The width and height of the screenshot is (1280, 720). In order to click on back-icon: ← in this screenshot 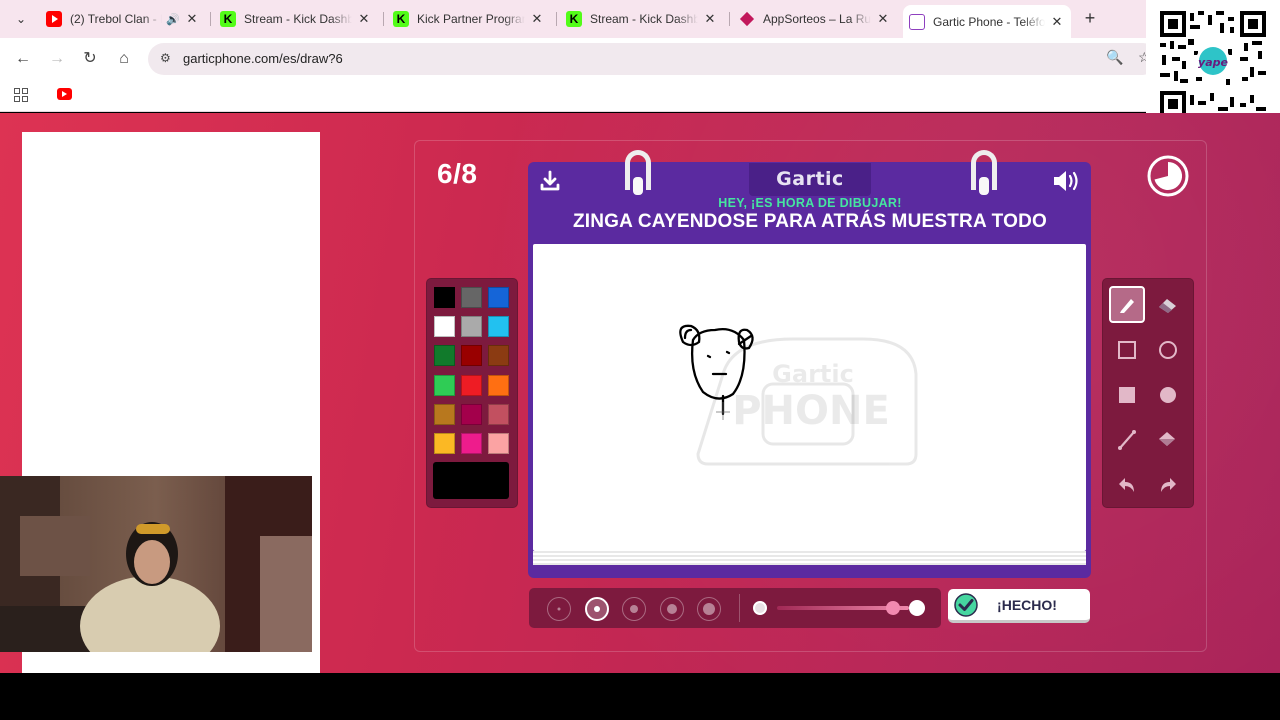, I will do `click(23, 59)`.